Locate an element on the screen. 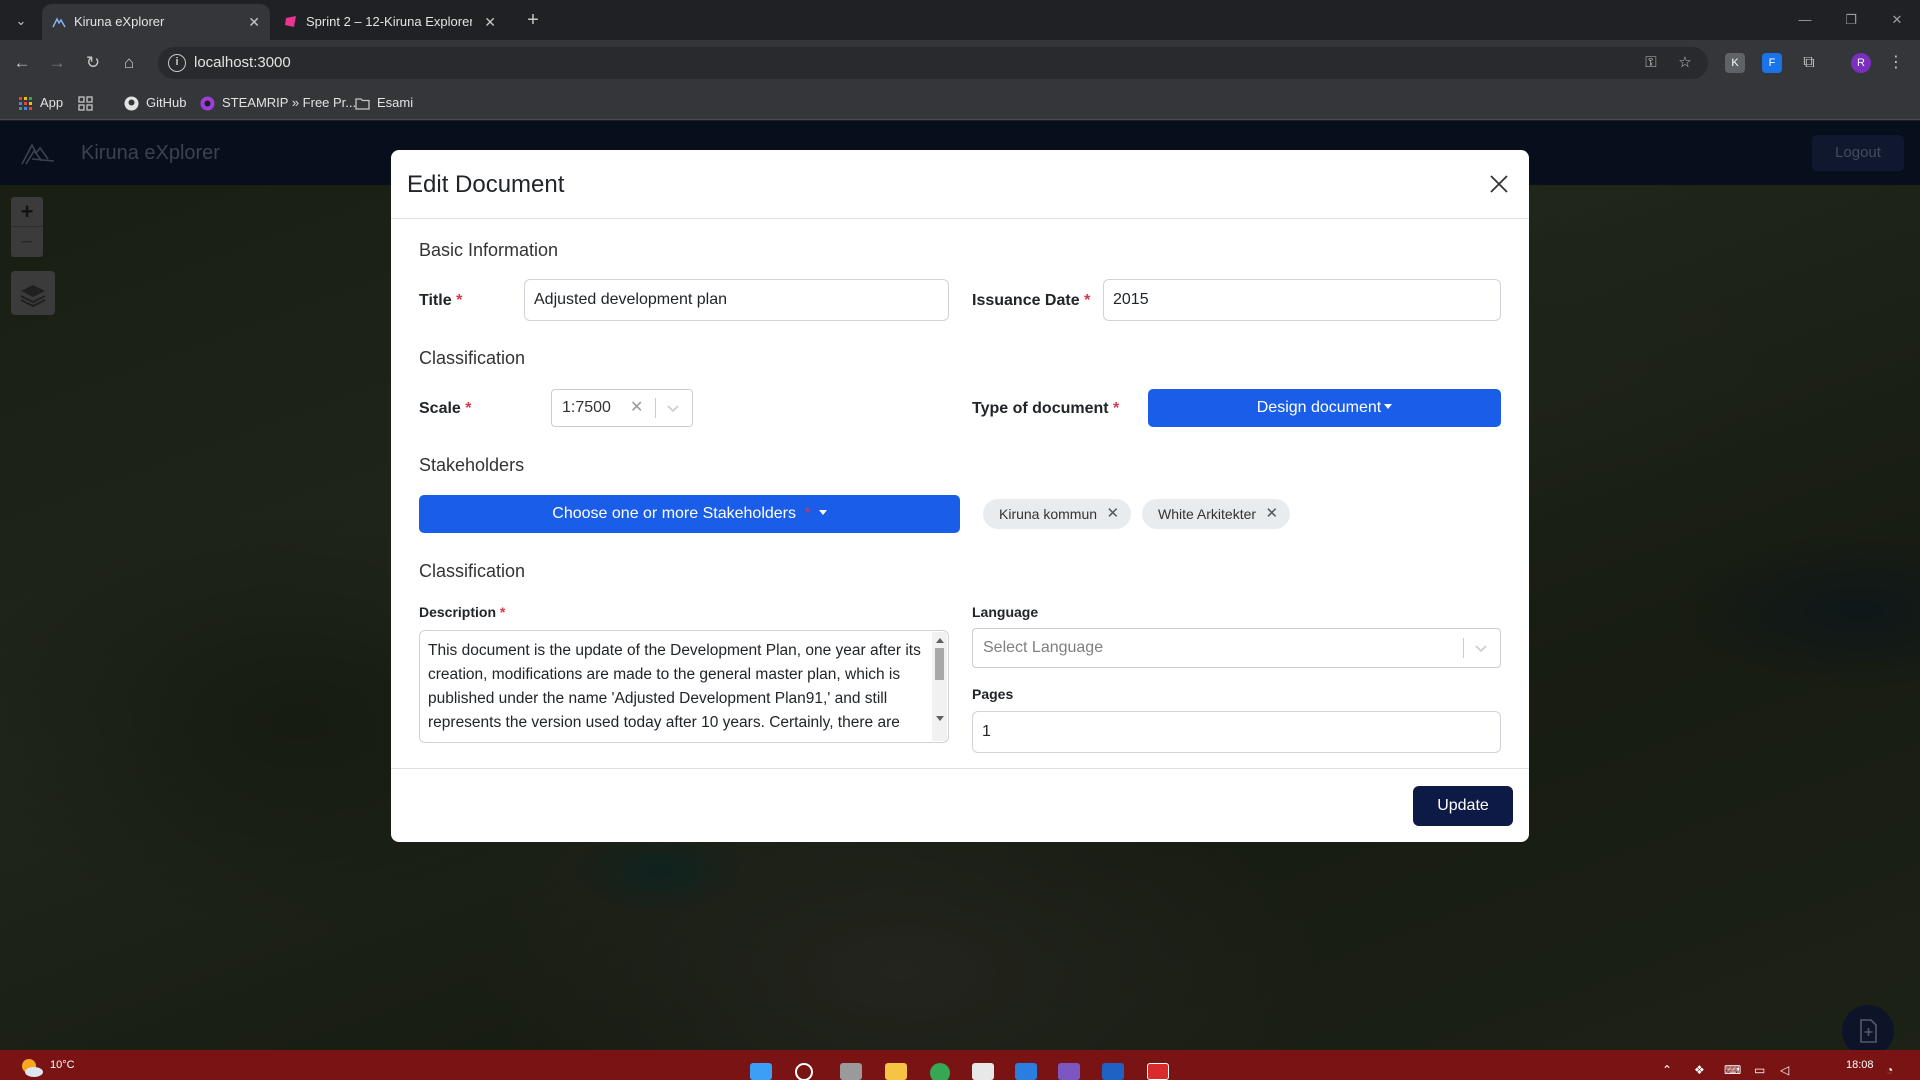 The image size is (1920, 1080). address-bar: i localhost:3000 ⚿ ☆ is located at coordinates (933, 63).